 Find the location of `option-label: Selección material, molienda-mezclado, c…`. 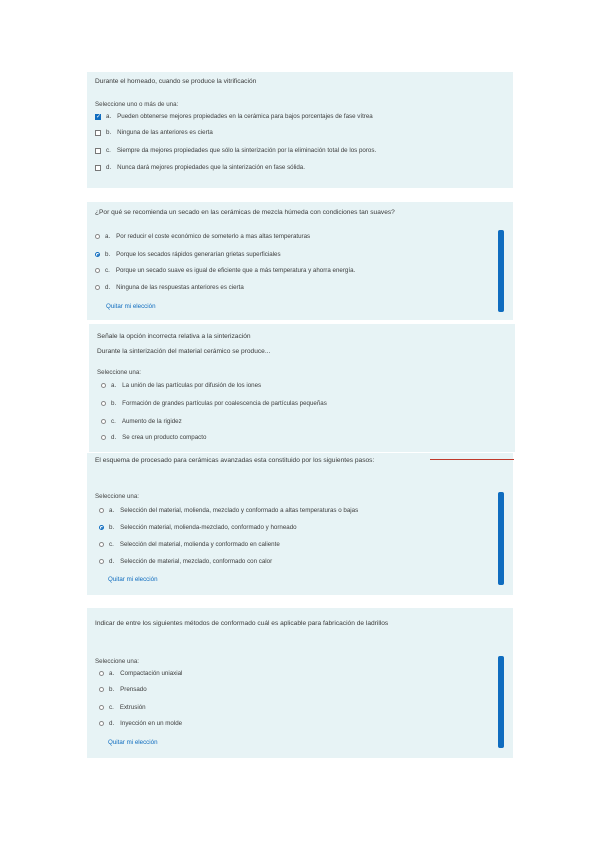

option-label: Selección material, molienda-mezclado, c… is located at coordinates (208, 527).